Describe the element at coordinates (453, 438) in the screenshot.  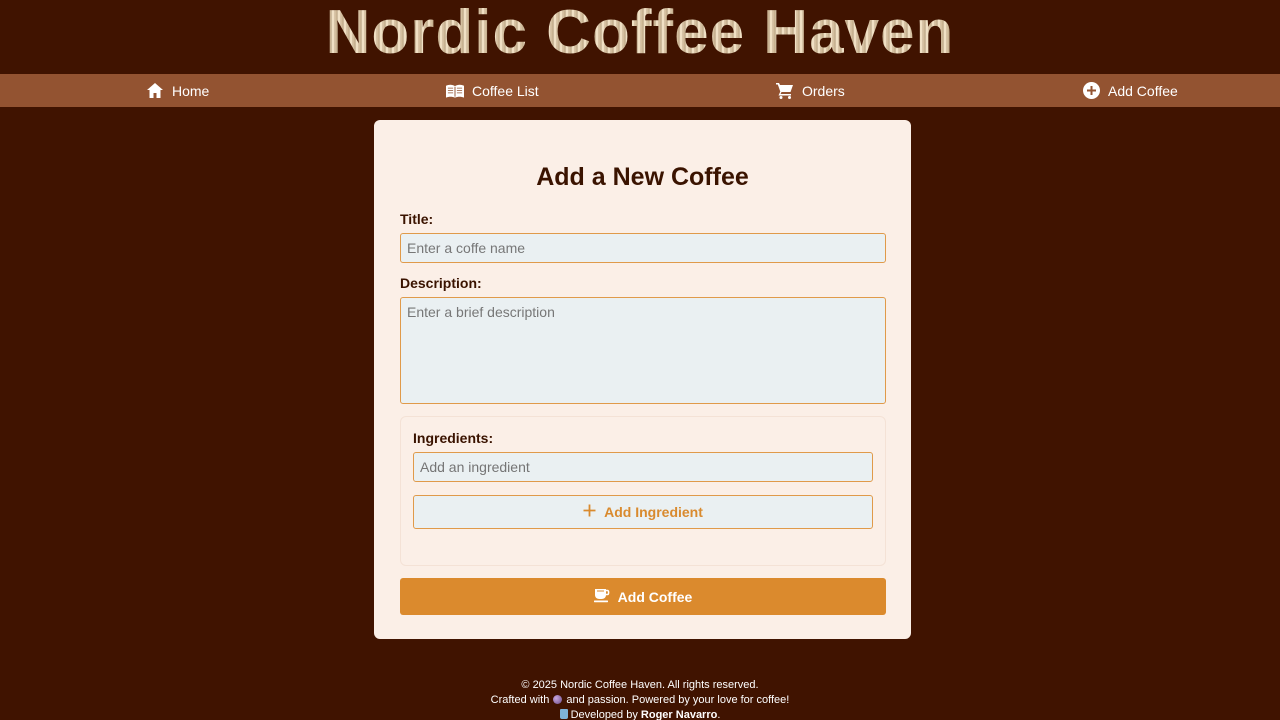
I see `ingredients-label: Ingredients:` at that location.